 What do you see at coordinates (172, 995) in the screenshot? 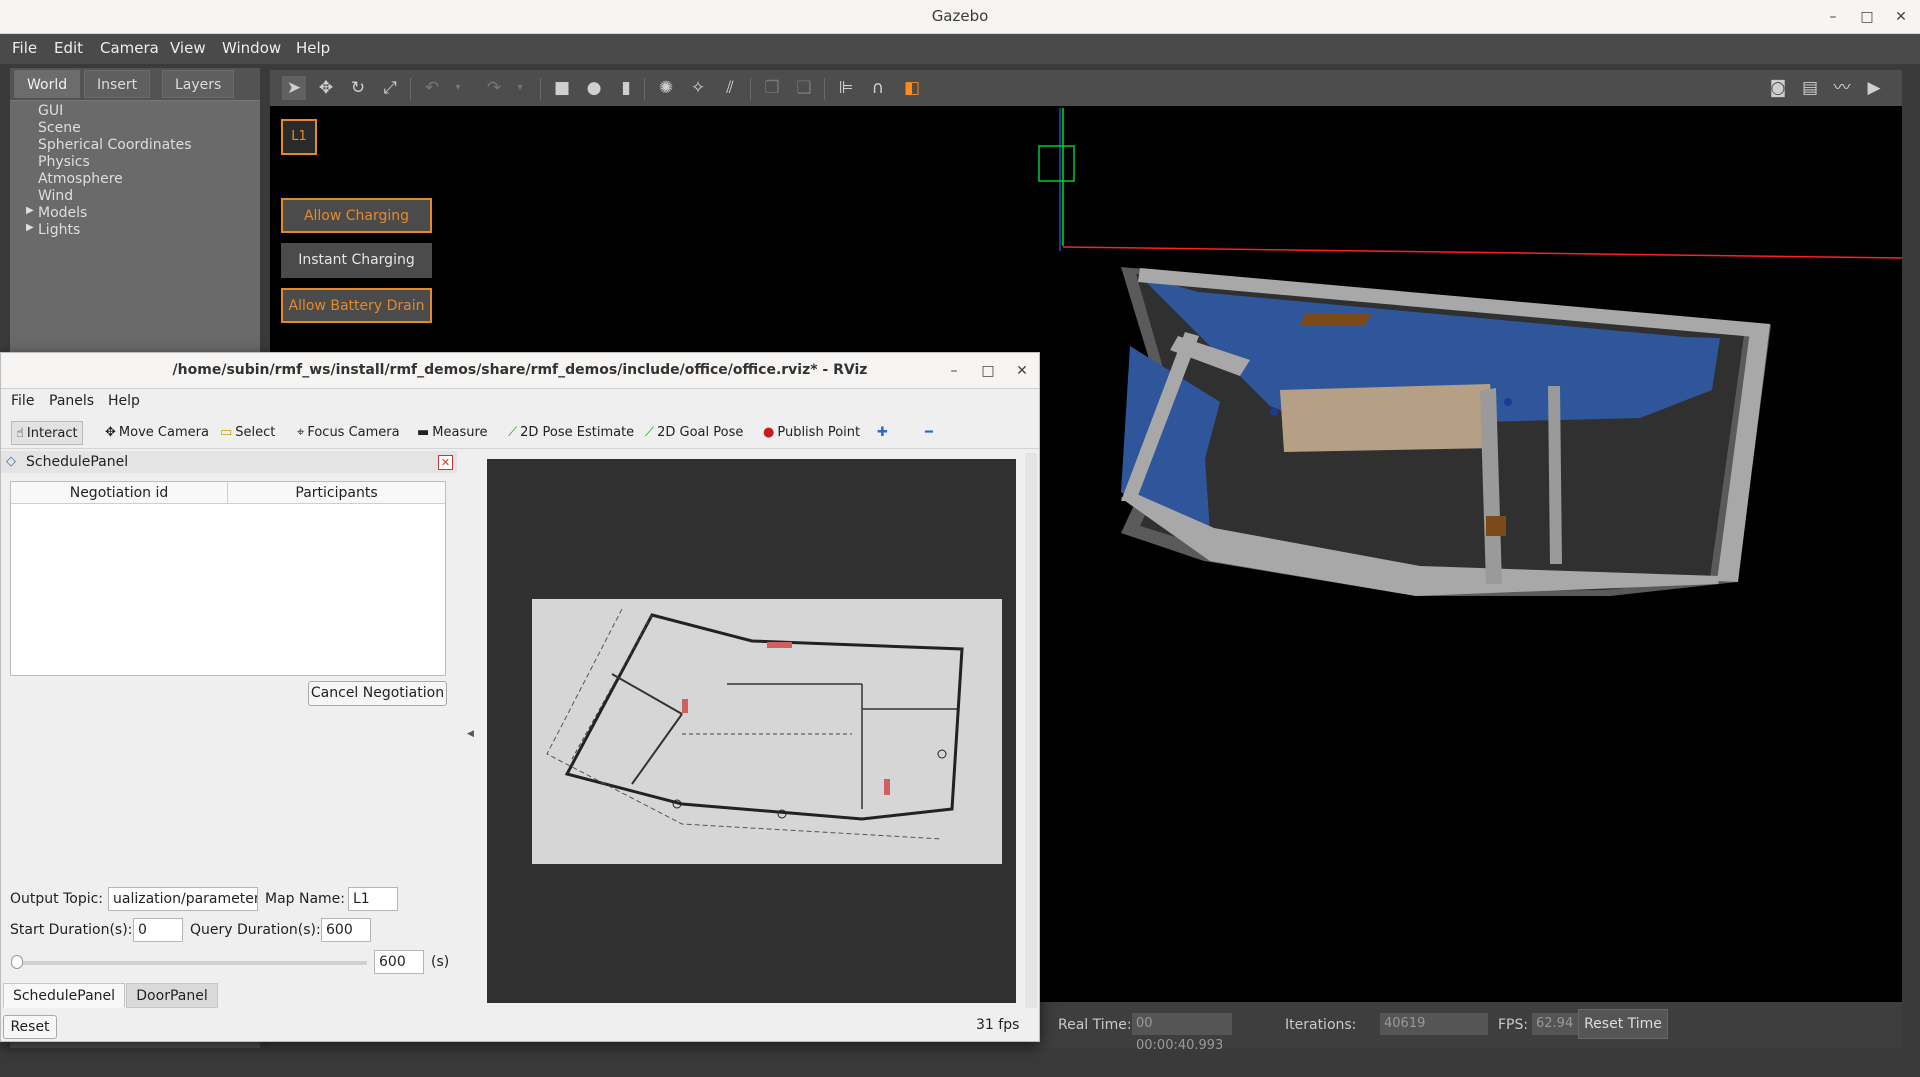
I see `tab-door-panel: DoorPanel` at bounding box center [172, 995].